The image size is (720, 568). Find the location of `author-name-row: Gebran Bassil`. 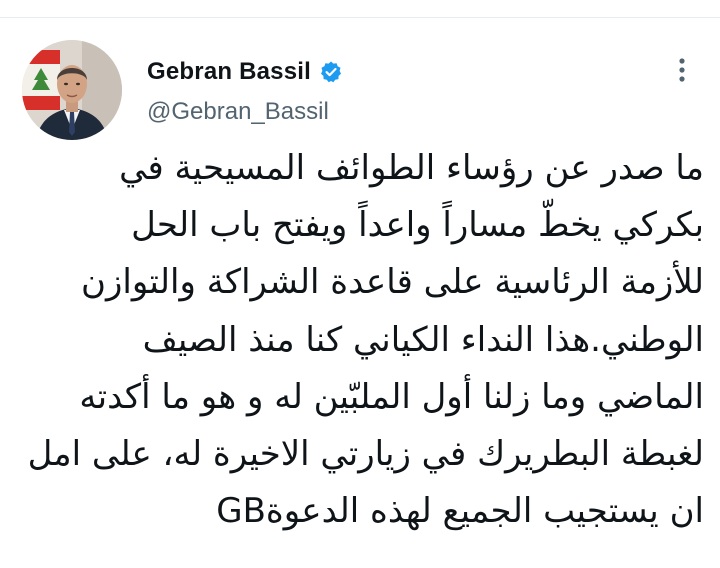

author-name-row: Gebran Bassil is located at coordinates (245, 72).